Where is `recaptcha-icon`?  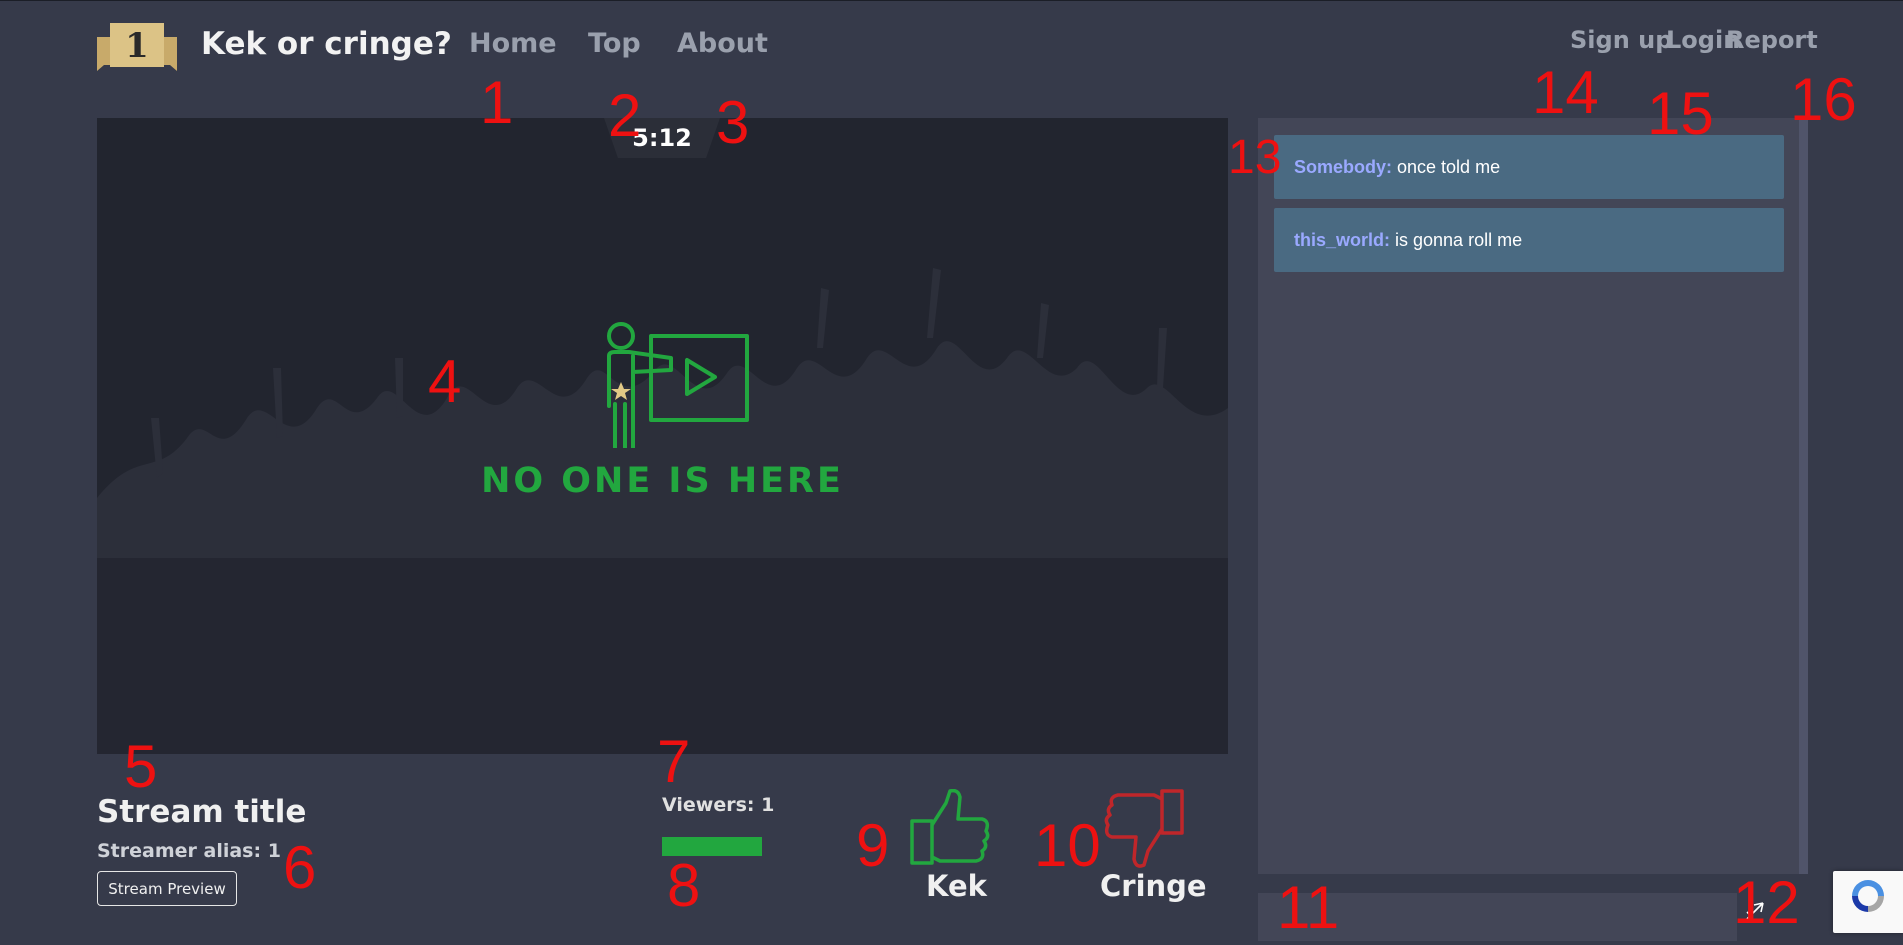 recaptcha-icon is located at coordinates (1868, 896).